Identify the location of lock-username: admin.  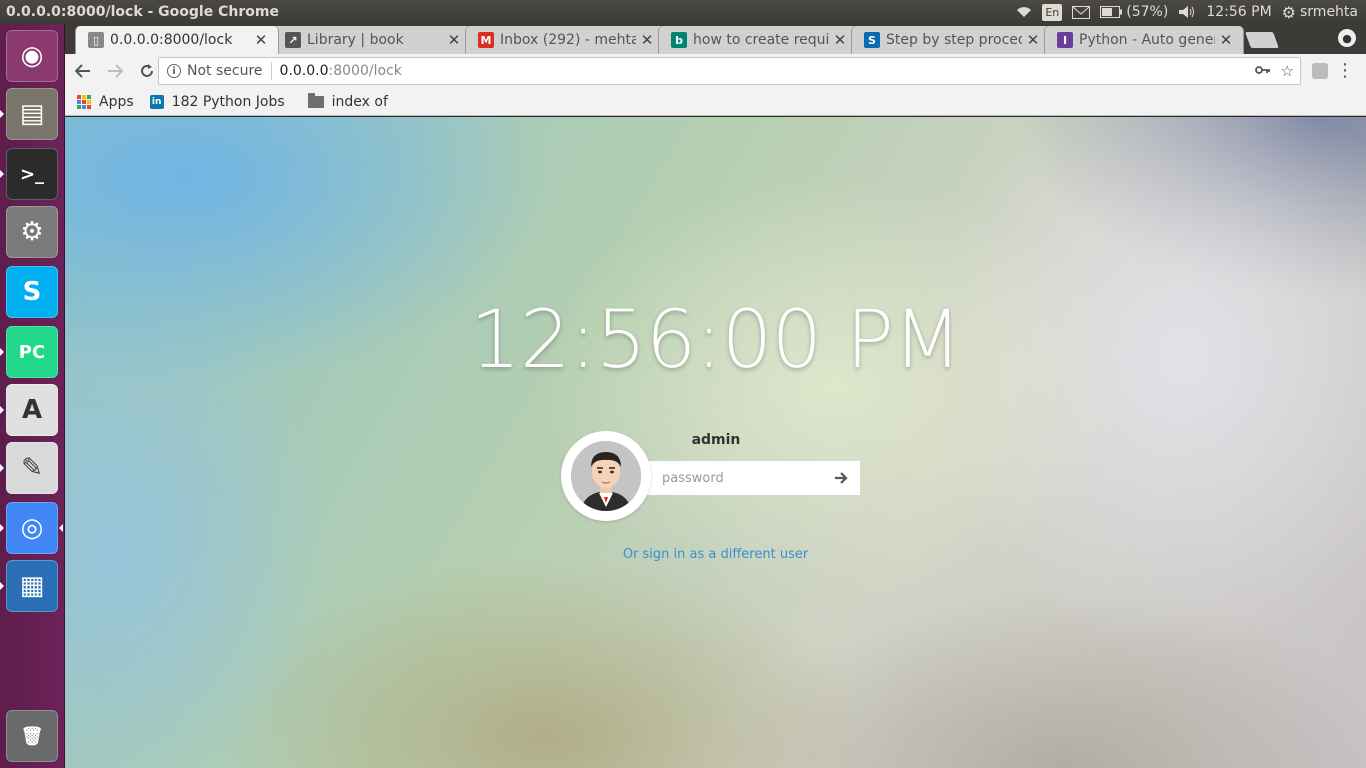
(716, 440).